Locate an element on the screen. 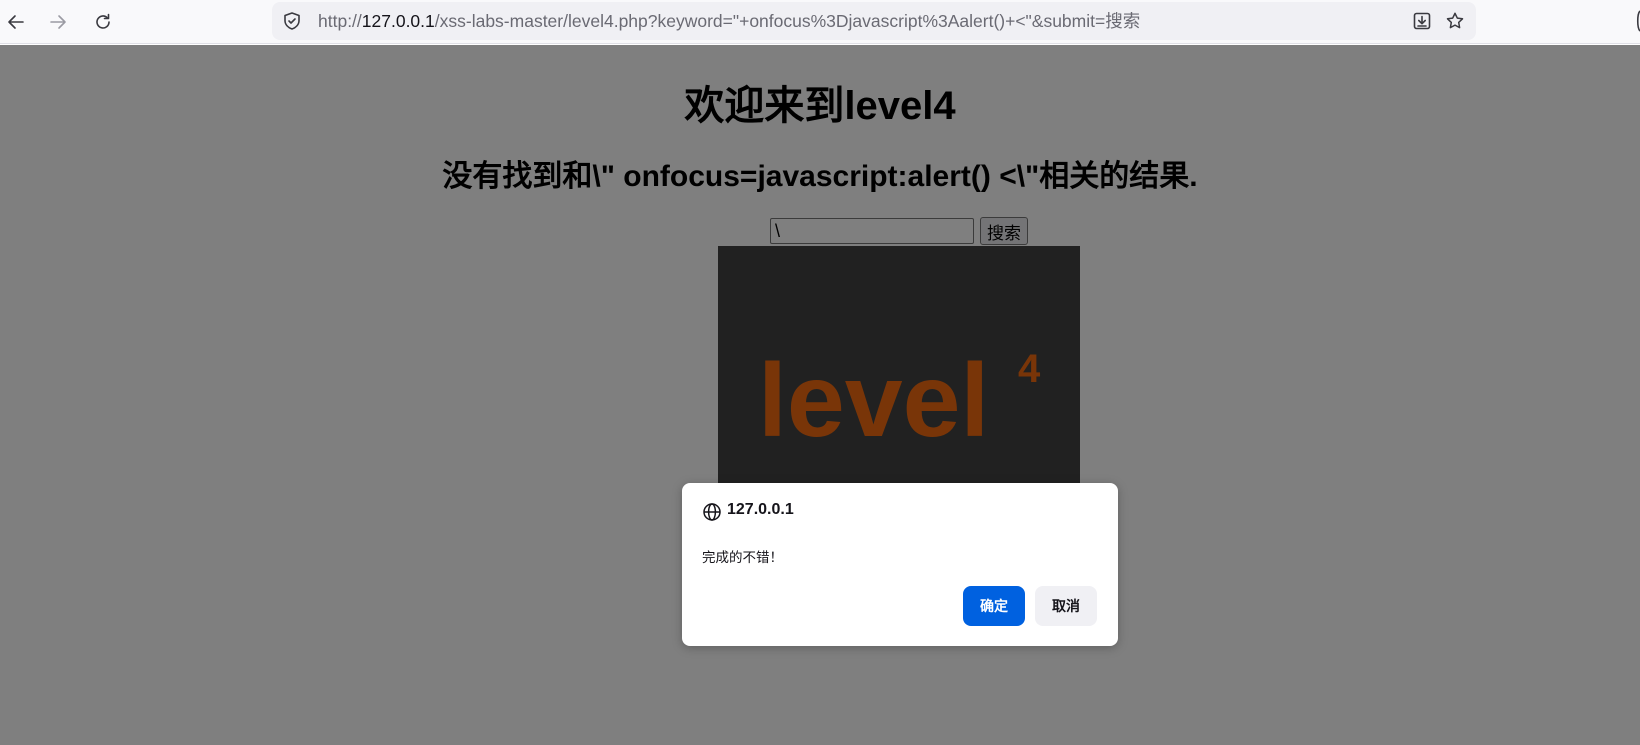 The height and width of the screenshot is (745, 1640). alert-dialog: 127.0.0.1 完成的不错！ 确定 取消 is located at coordinates (900, 564).